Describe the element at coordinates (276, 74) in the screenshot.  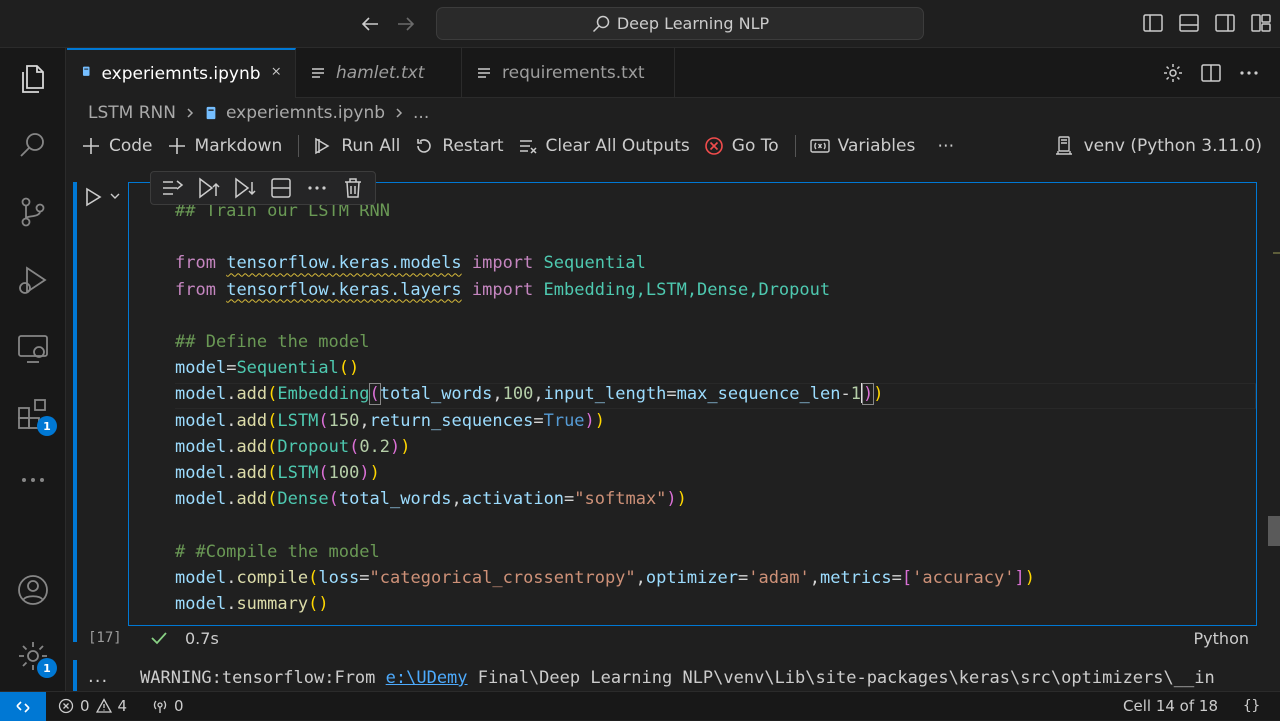
I see `close-icon` at that location.